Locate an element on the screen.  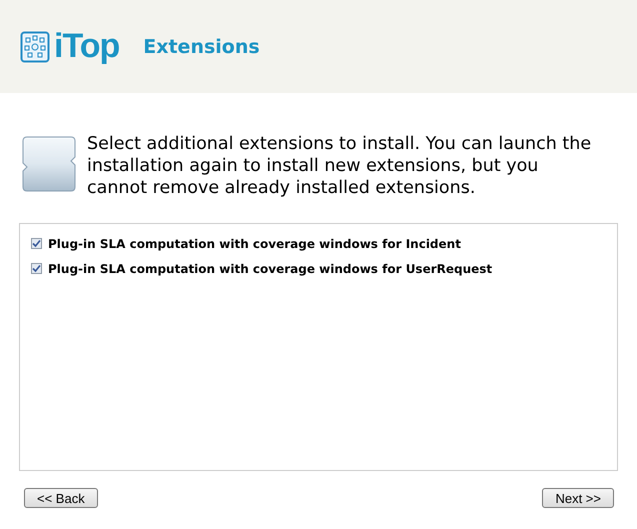
back-button: << Back is located at coordinates (61, 498).